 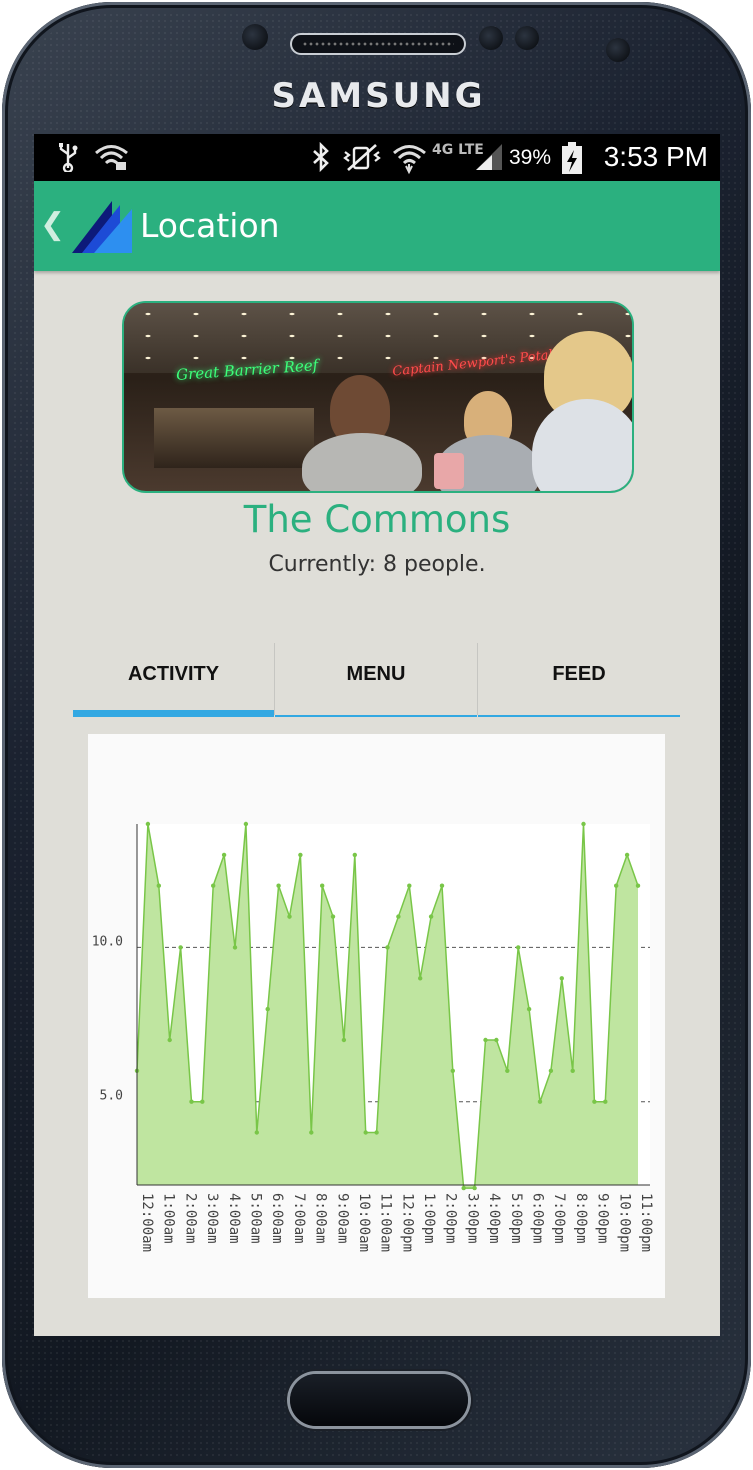 I want to click on x-tick-label: 2:00pm, so click(x=451, y=1218).